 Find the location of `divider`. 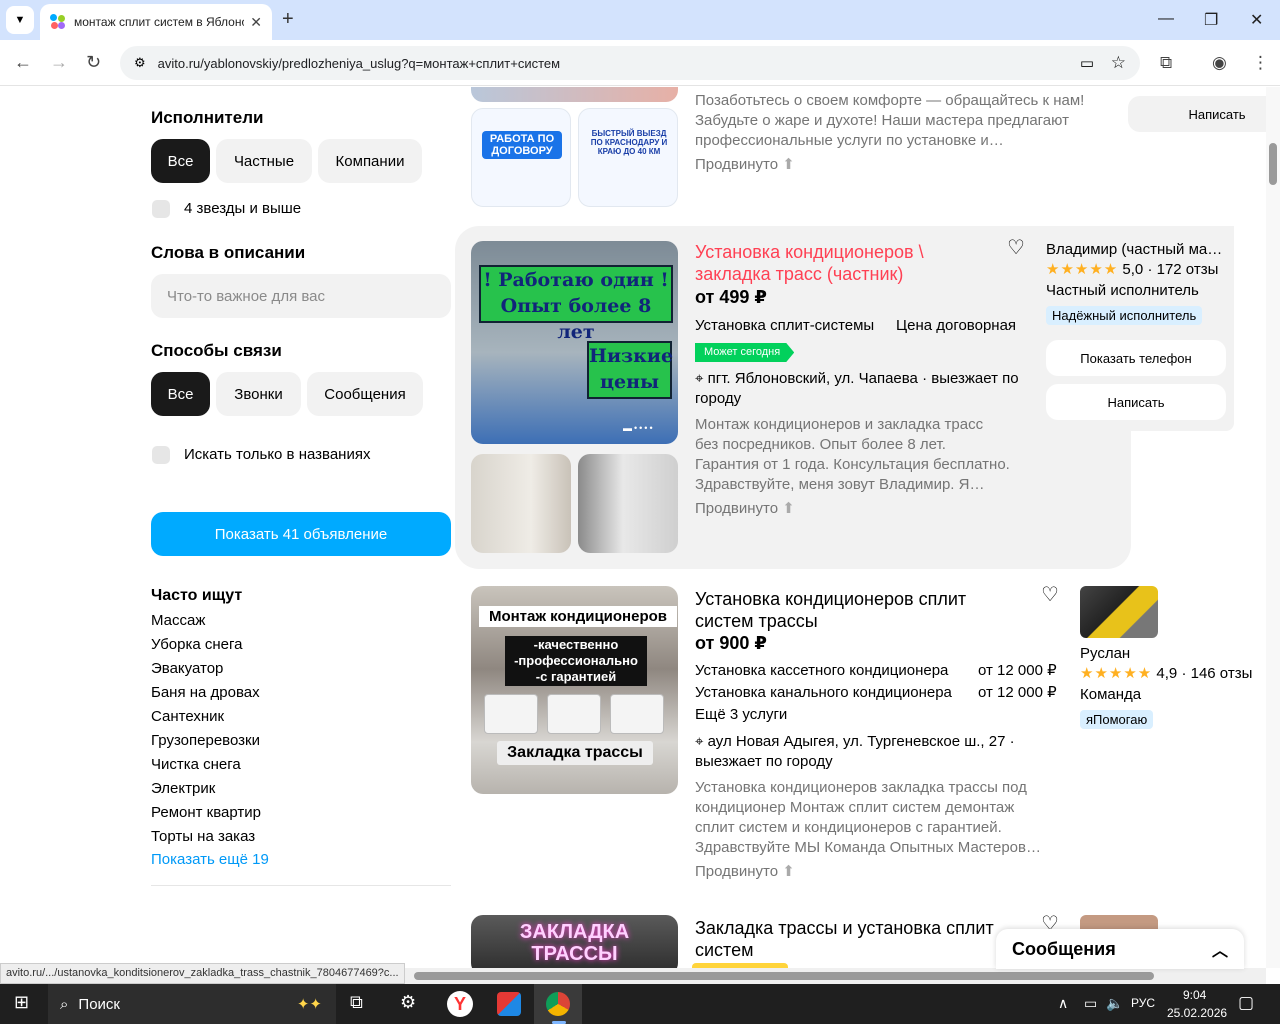

divider is located at coordinates (301, 885).